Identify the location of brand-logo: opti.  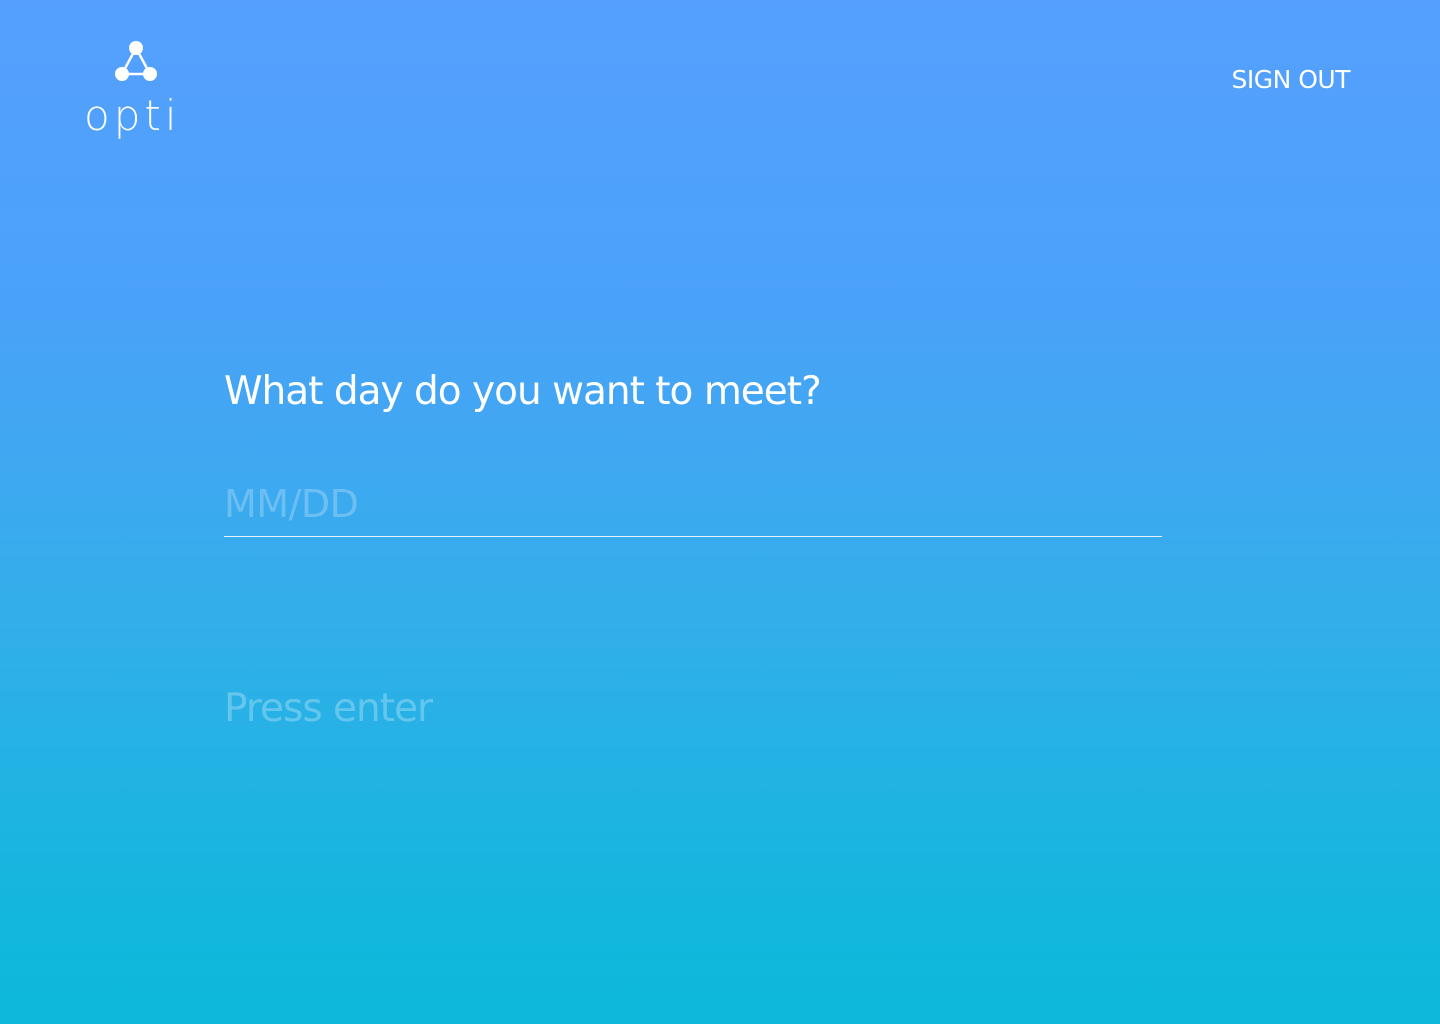
(136, 95).